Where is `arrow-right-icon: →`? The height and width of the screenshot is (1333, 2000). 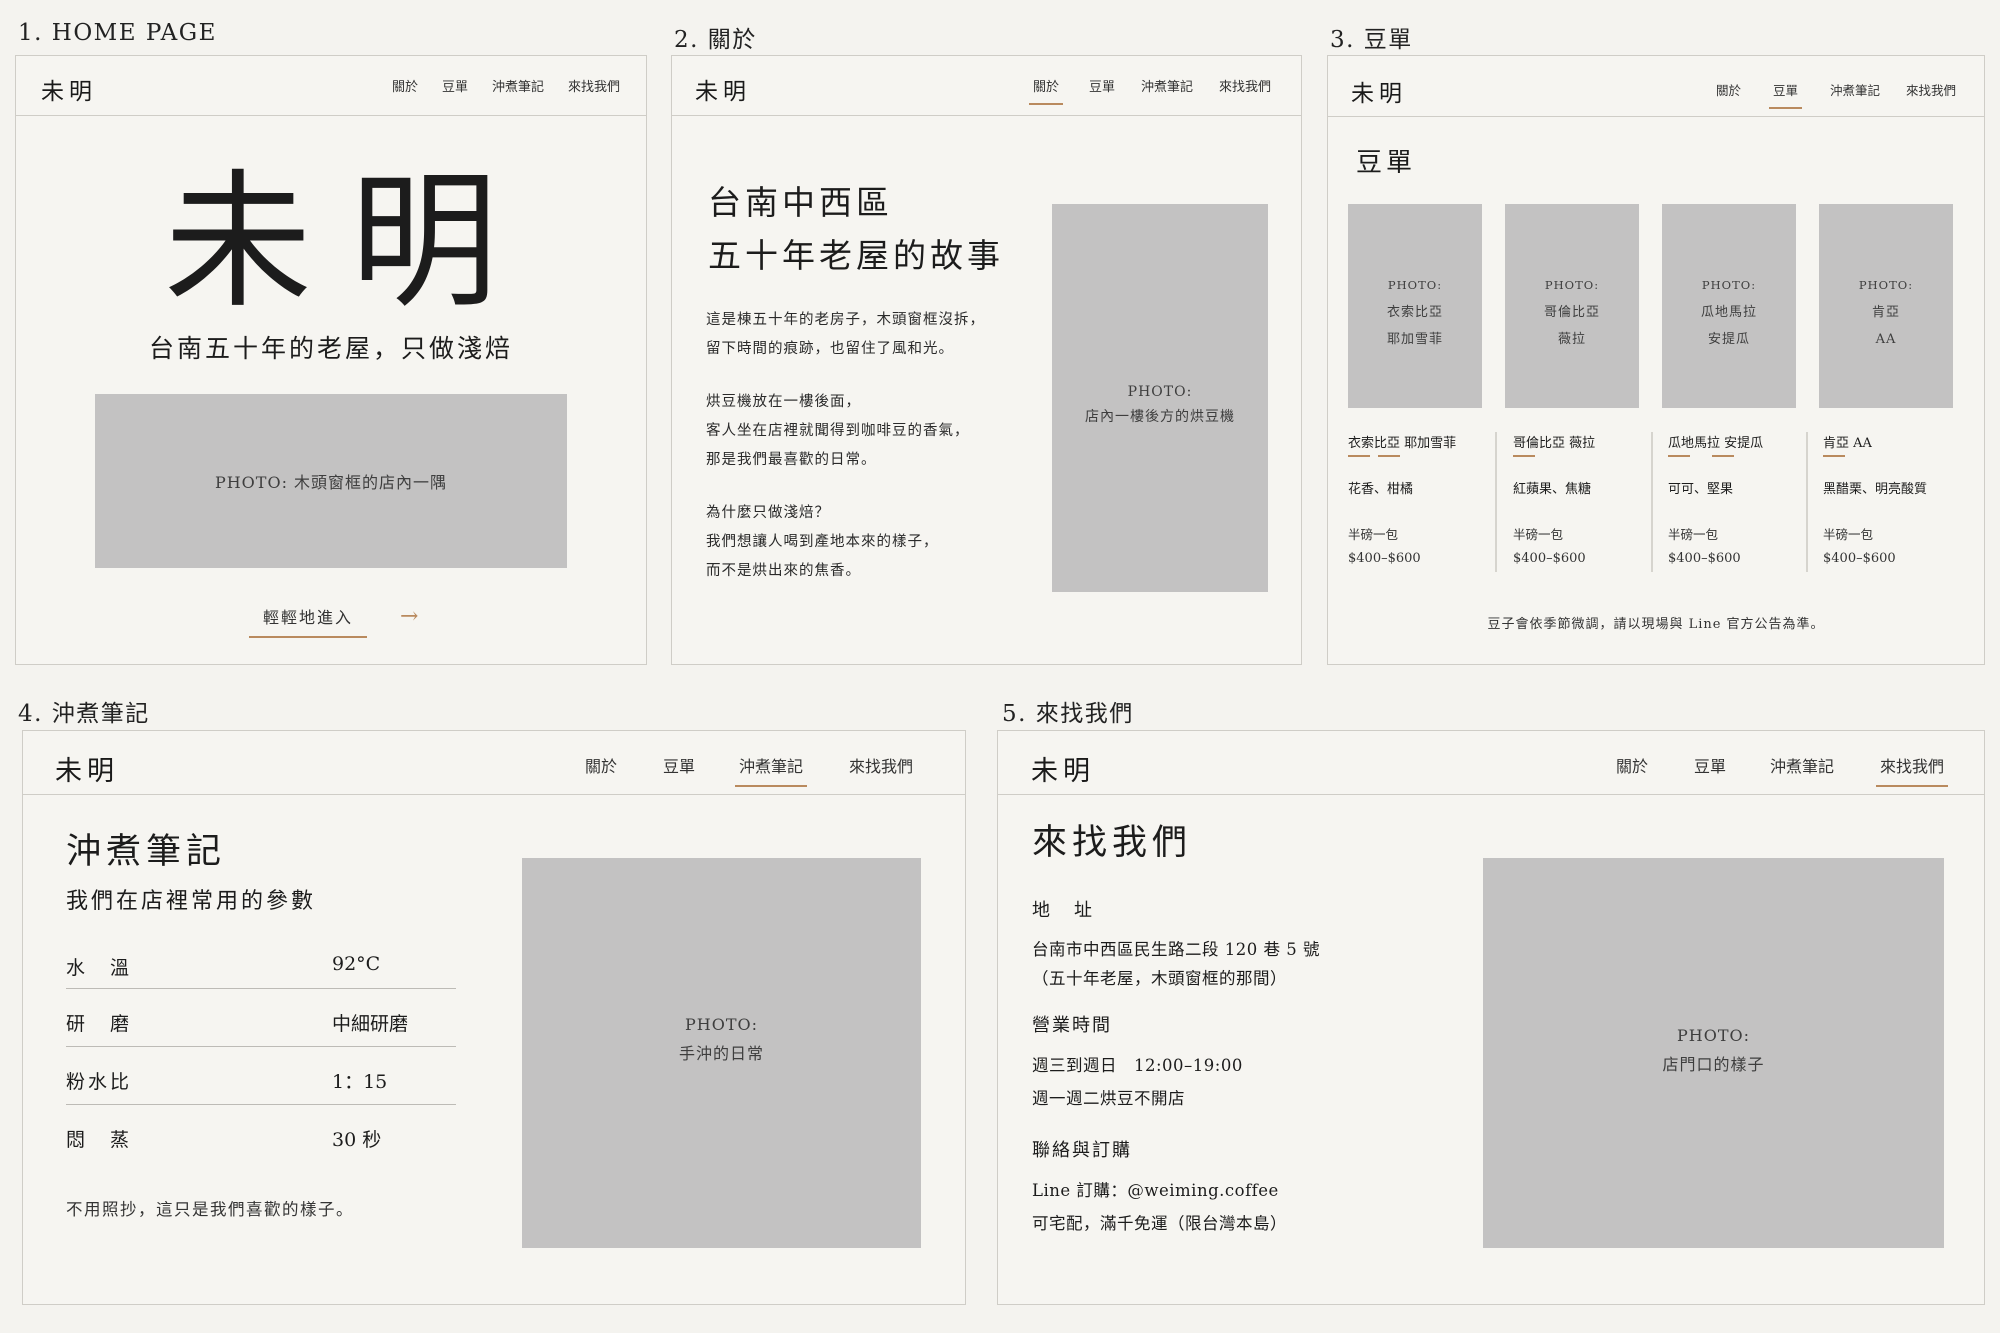 arrow-right-icon: → is located at coordinates (409, 616).